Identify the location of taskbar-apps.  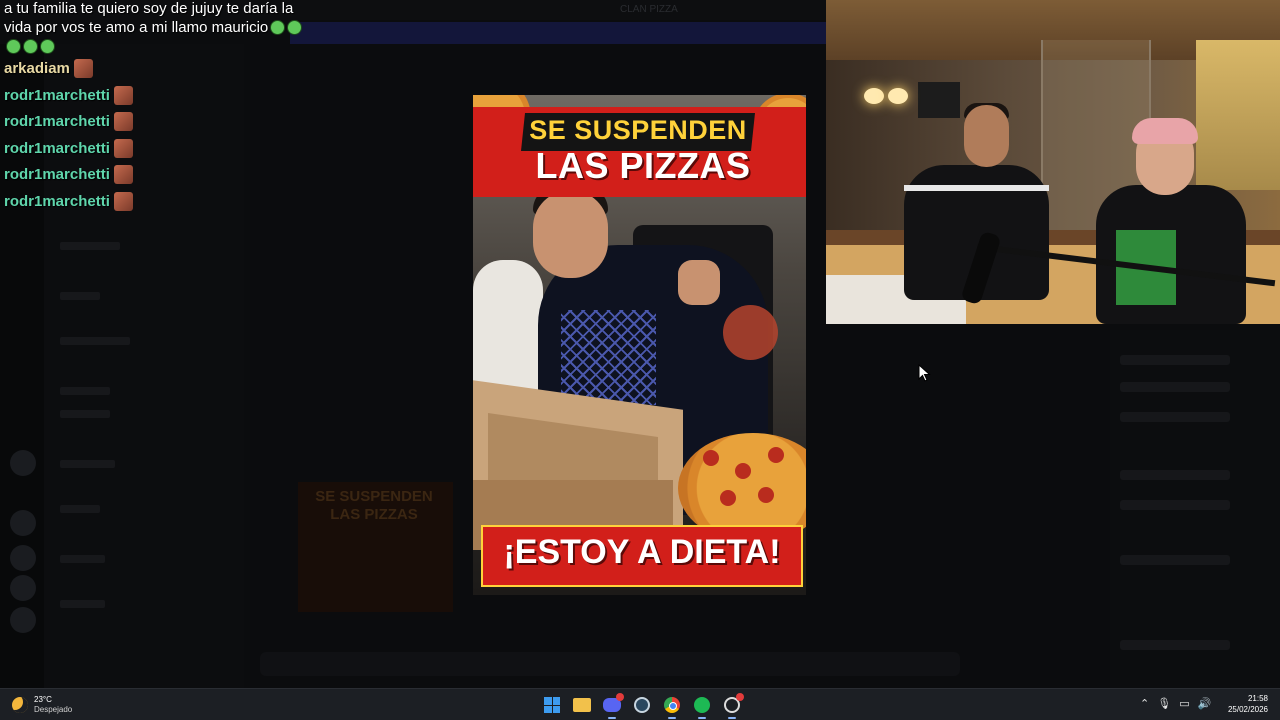
(642, 706).